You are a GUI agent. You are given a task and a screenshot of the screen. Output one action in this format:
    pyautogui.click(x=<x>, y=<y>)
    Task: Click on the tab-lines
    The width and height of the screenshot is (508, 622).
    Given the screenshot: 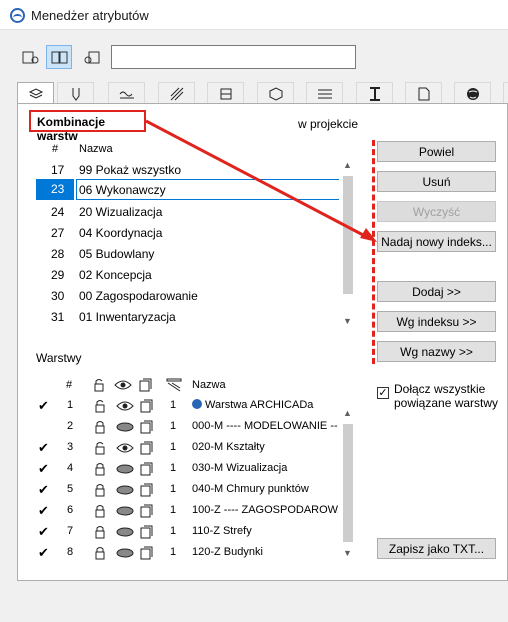 What is the action you would take?
    pyautogui.click(x=126, y=93)
    